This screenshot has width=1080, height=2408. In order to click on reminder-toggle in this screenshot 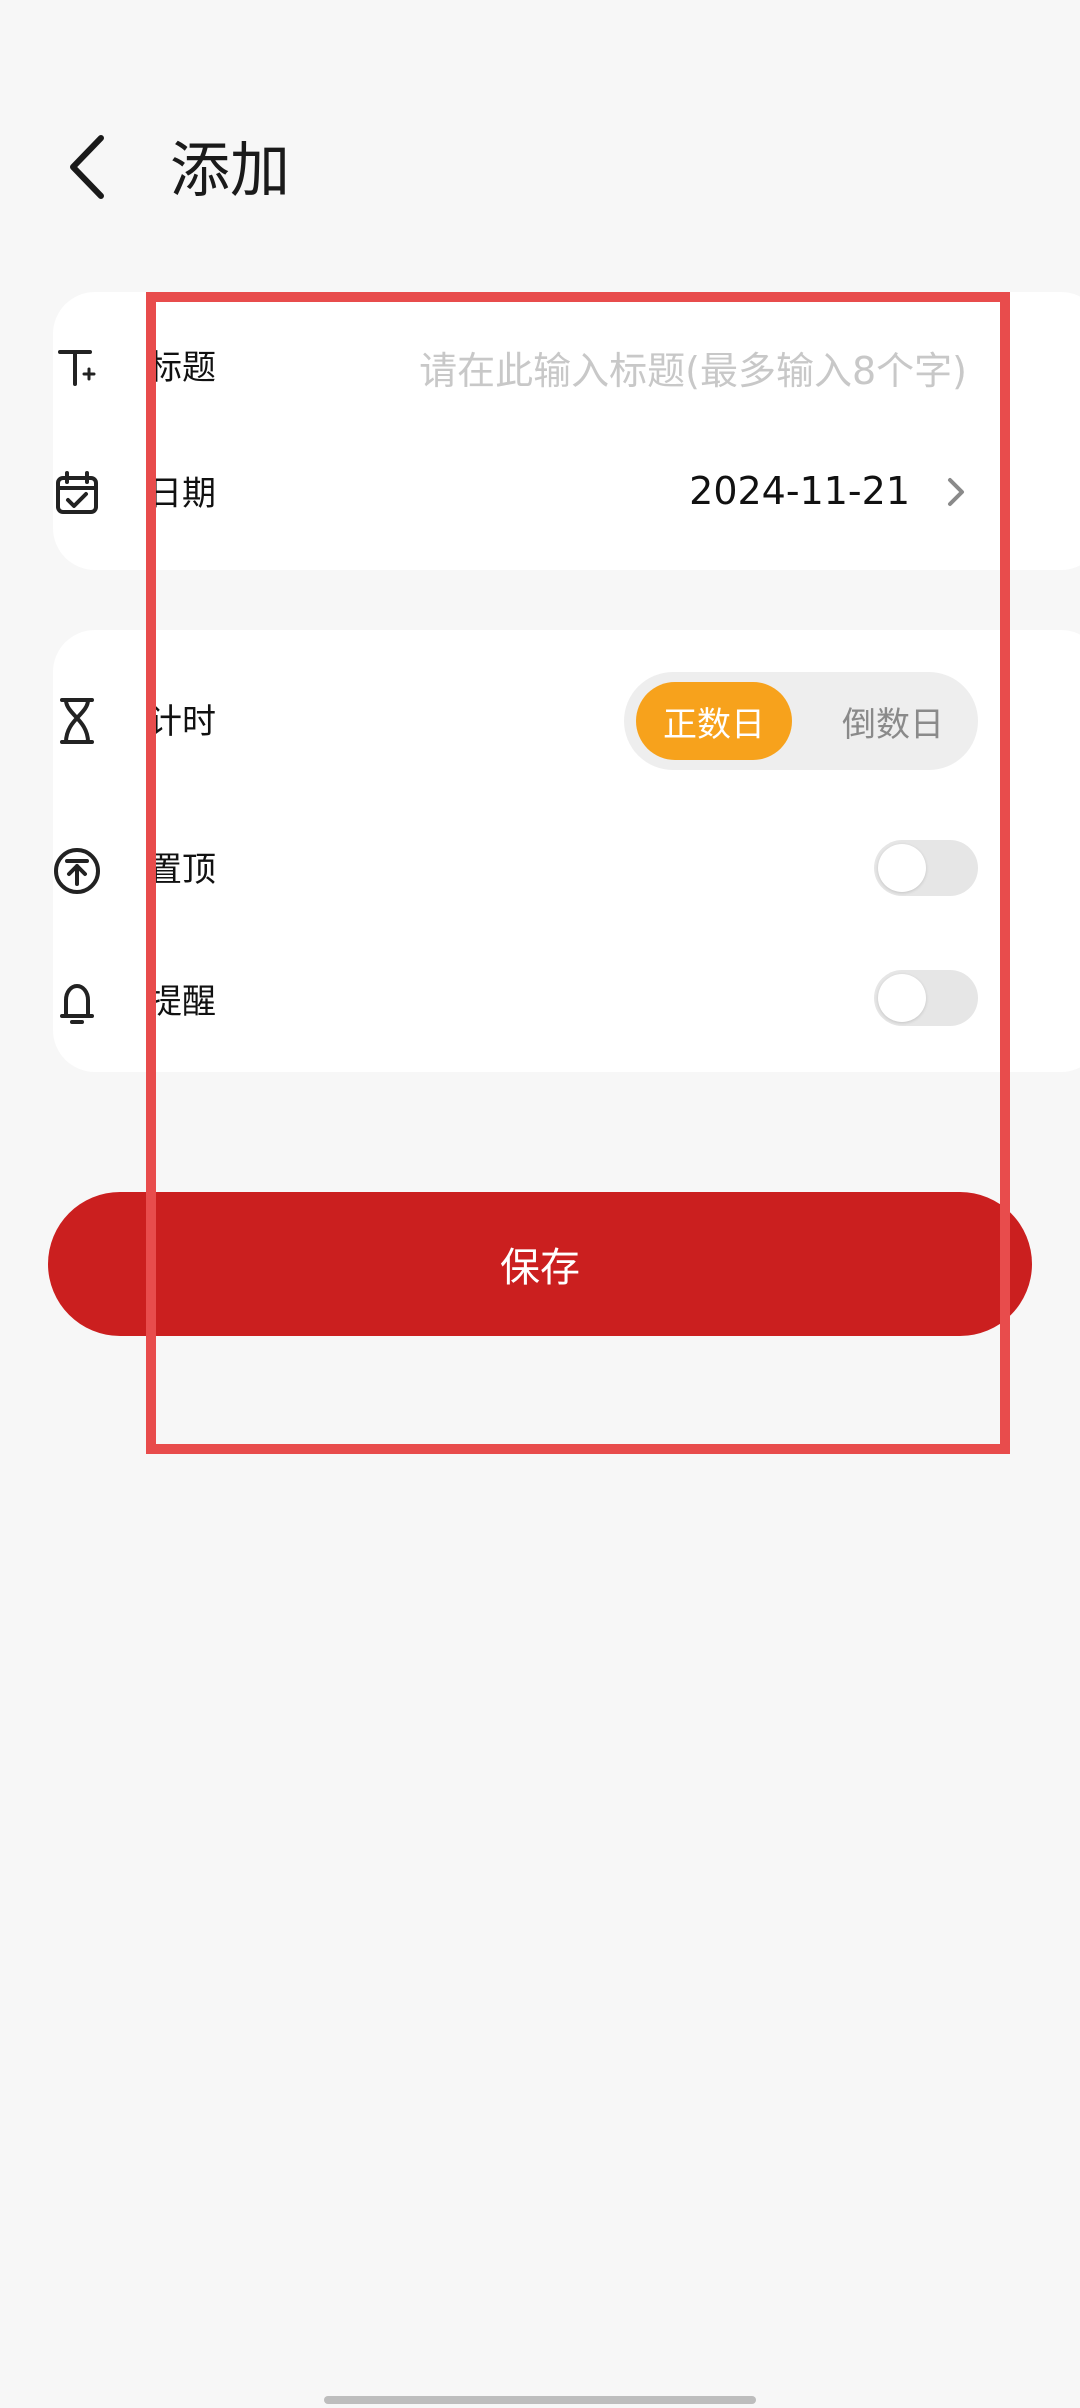, I will do `click(926, 998)`.